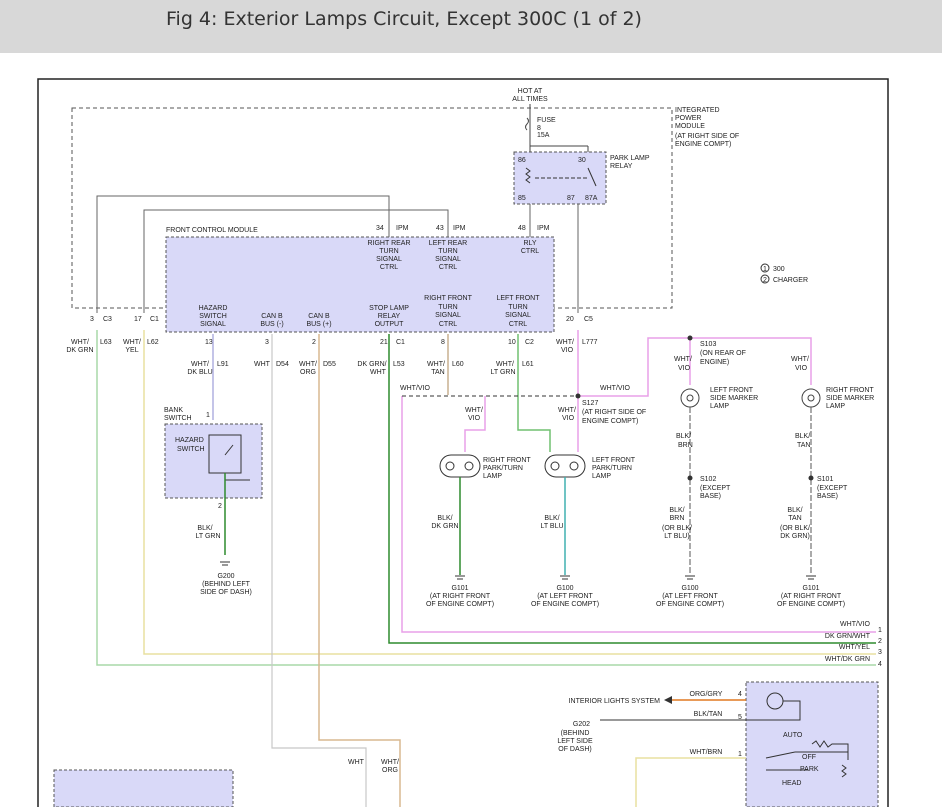 This screenshot has height=807, width=942. Describe the element at coordinates (226, 584) in the screenshot. I see `g200-loc-1: (BEHIND LEFT` at that location.